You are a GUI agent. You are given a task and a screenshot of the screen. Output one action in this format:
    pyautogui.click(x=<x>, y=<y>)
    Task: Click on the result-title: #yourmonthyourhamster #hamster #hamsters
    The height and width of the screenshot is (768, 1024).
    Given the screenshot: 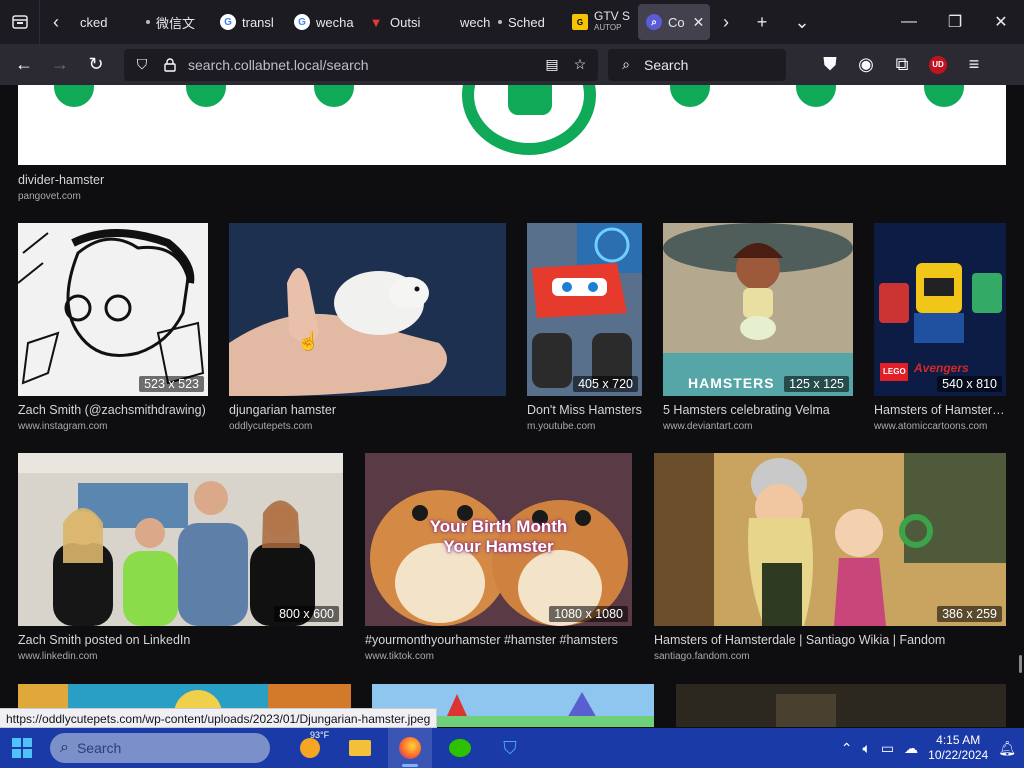 What is the action you would take?
    pyautogui.click(x=500, y=640)
    